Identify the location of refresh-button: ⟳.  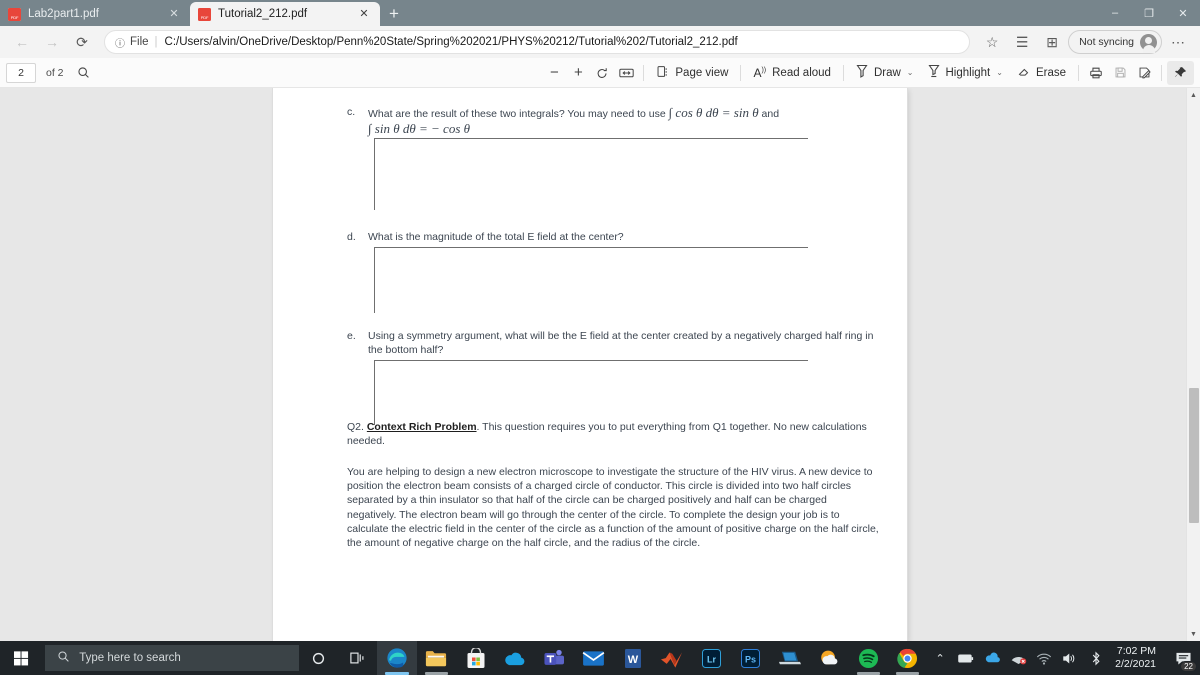
(82, 42).